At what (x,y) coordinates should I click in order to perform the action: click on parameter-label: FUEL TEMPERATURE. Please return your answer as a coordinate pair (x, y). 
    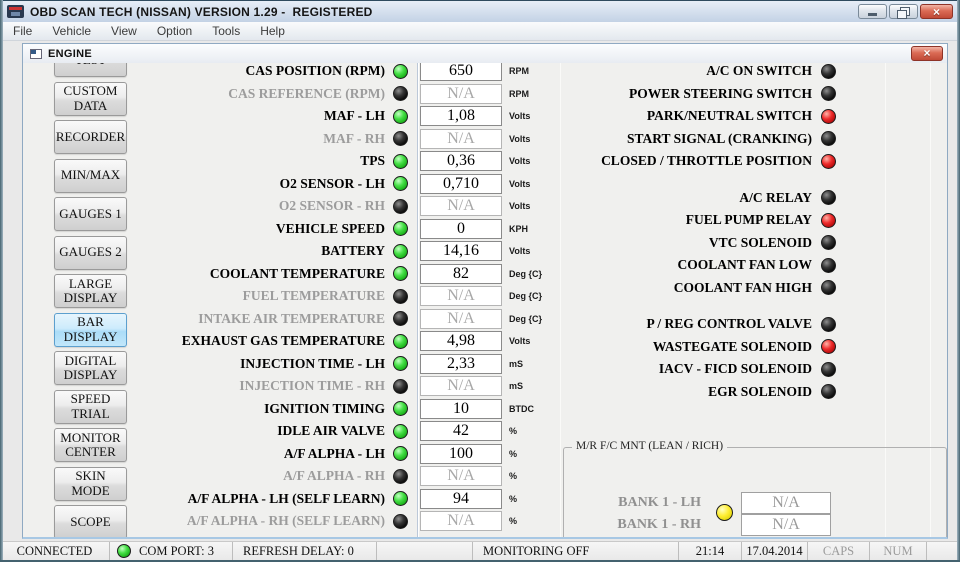
    Looking at the image, I should click on (313, 296).